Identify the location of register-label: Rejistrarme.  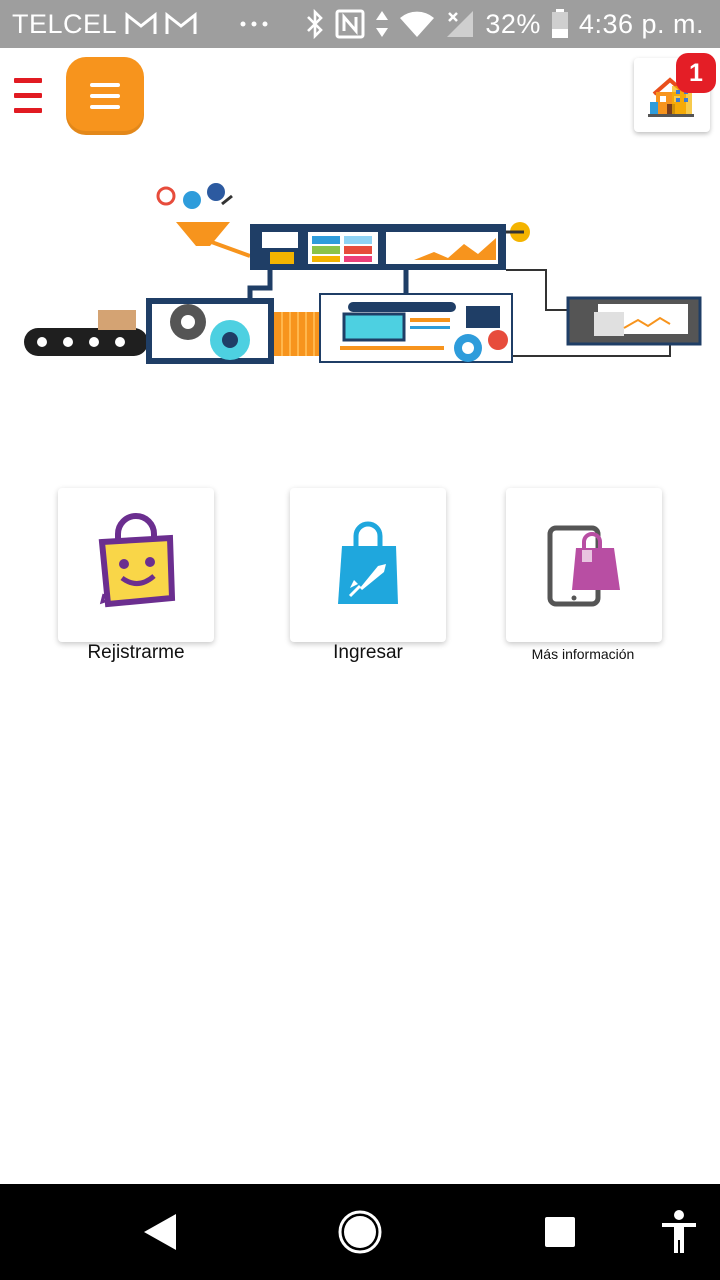
(136, 652).